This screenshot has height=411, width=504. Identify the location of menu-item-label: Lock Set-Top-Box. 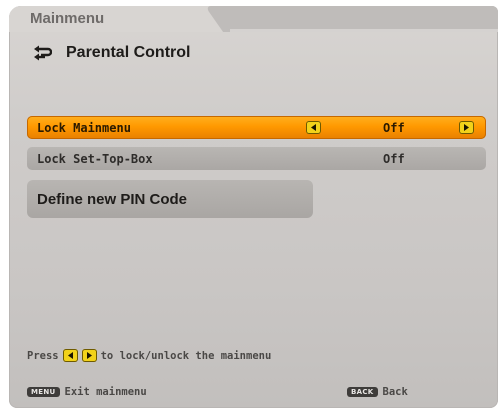
(95, 158).